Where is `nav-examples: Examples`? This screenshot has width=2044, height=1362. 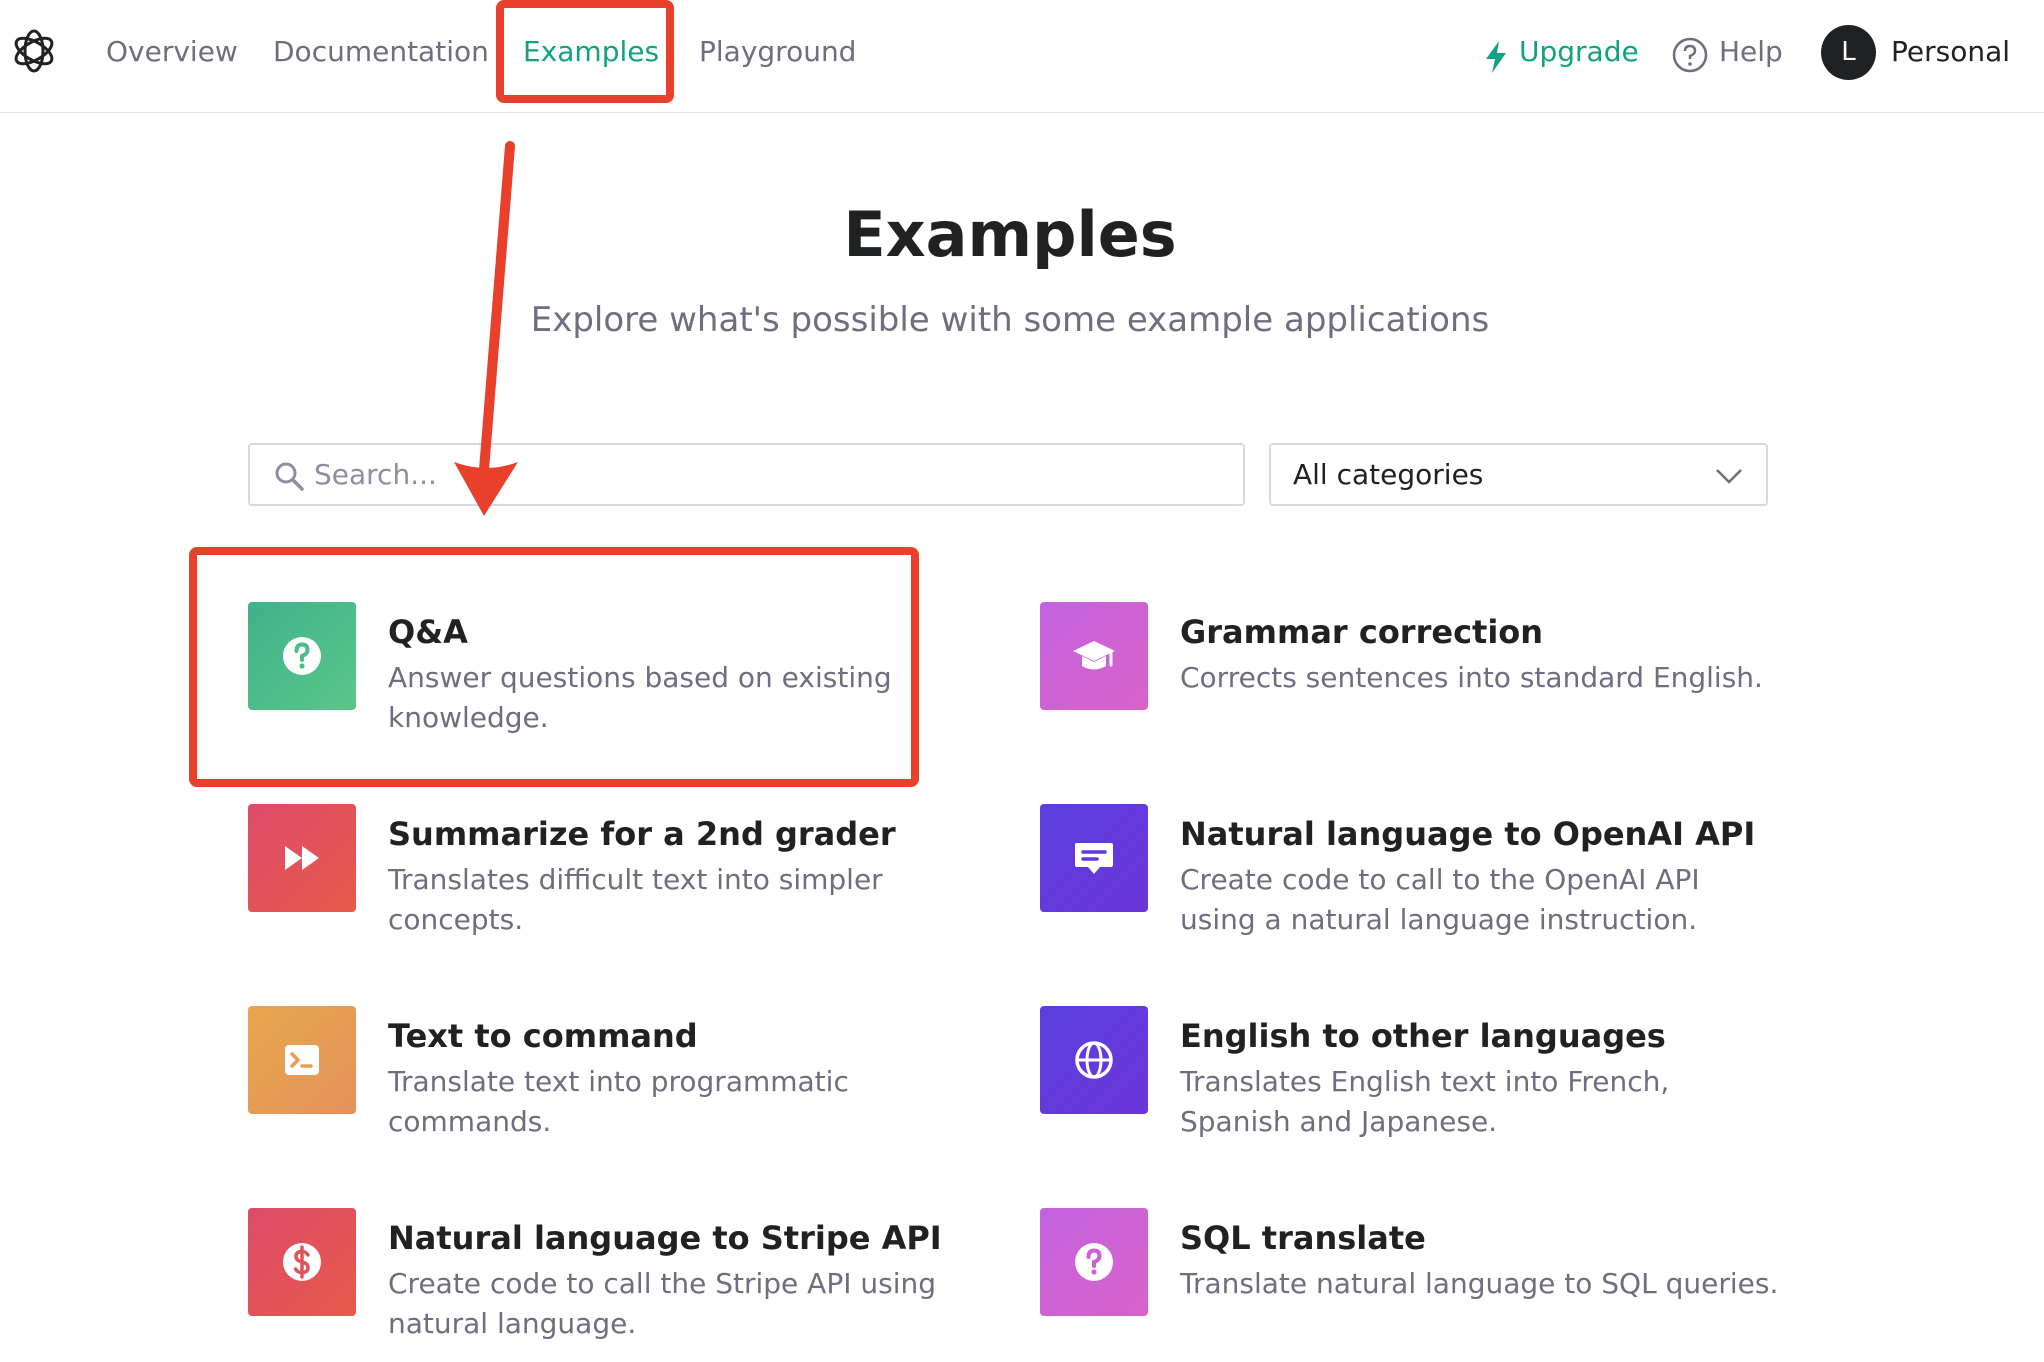 nav-examples: Examples is located at coordinates (591, 52).